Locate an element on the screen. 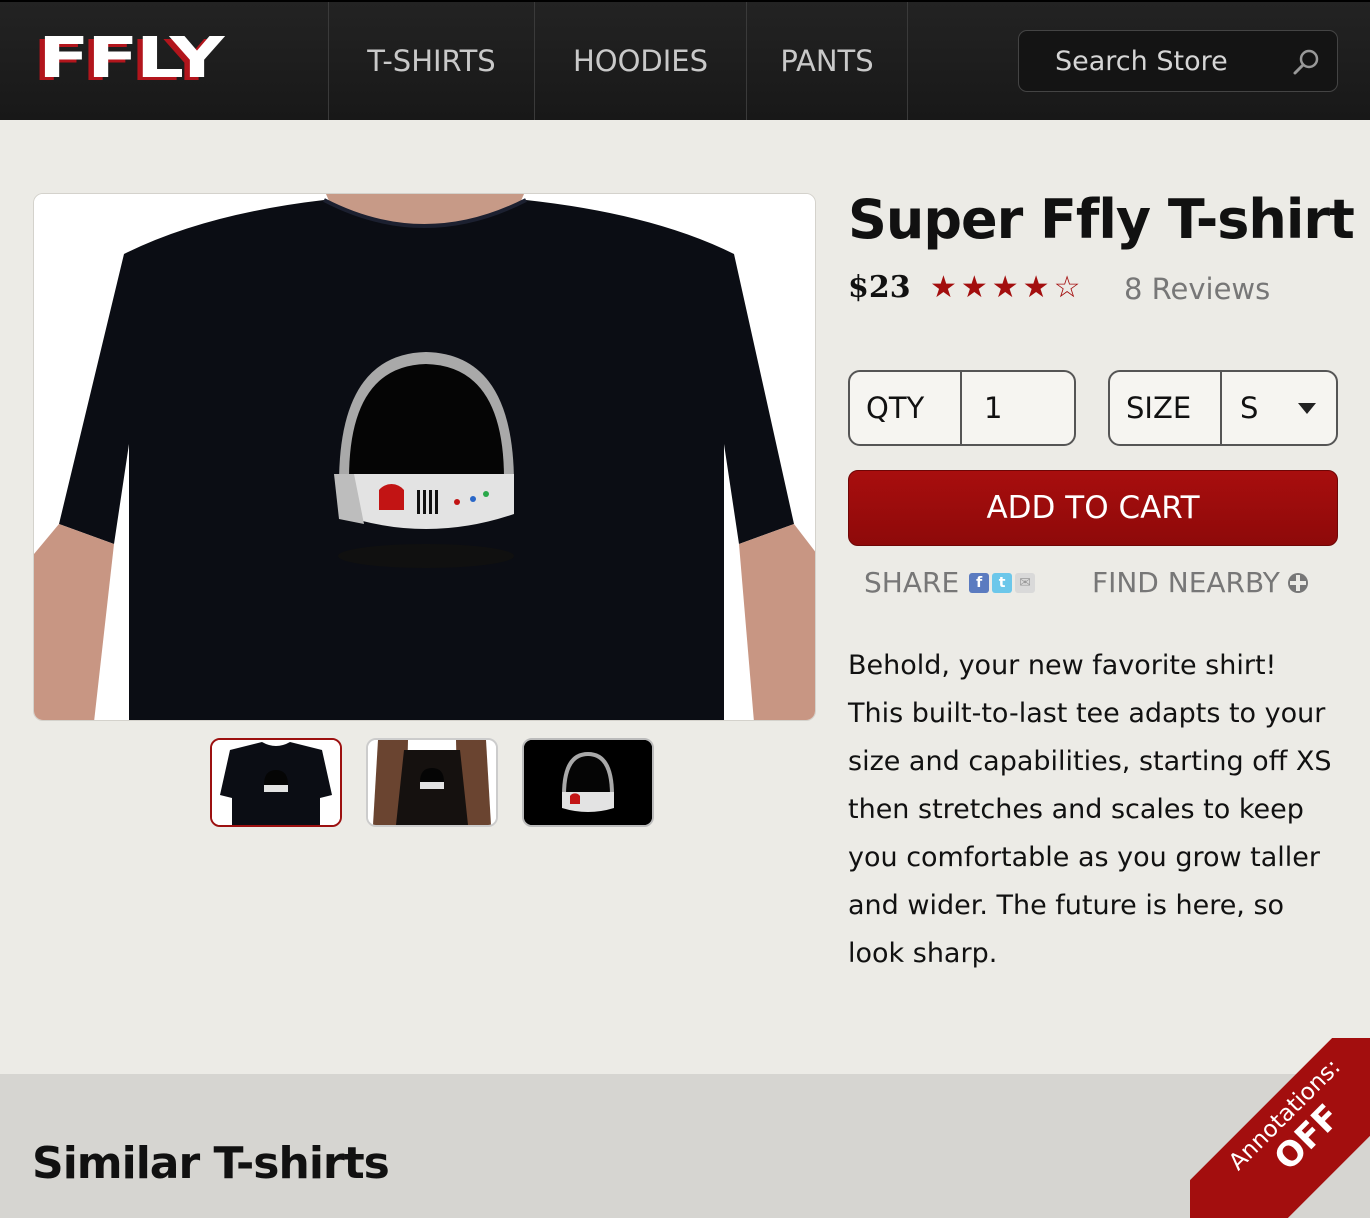  share-label: SHARE is located at coordinates (912, 582).